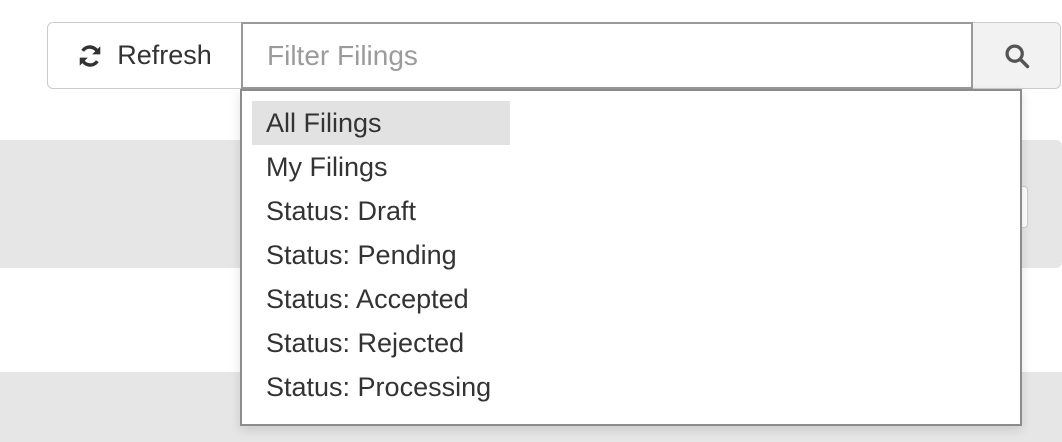  What do you see at coordinates (381, 123) in the screenshot?
I see `dropdown-item-all-filings: All Filings` at bounding box center [381, 123].